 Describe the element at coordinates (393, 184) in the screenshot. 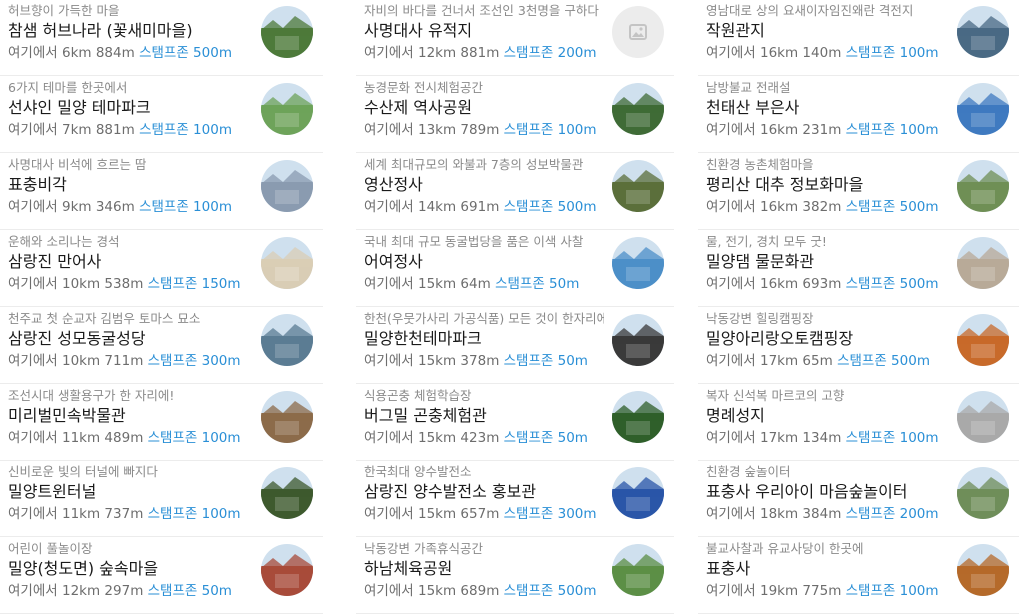

I see `item-title: 영산정사` at that location.